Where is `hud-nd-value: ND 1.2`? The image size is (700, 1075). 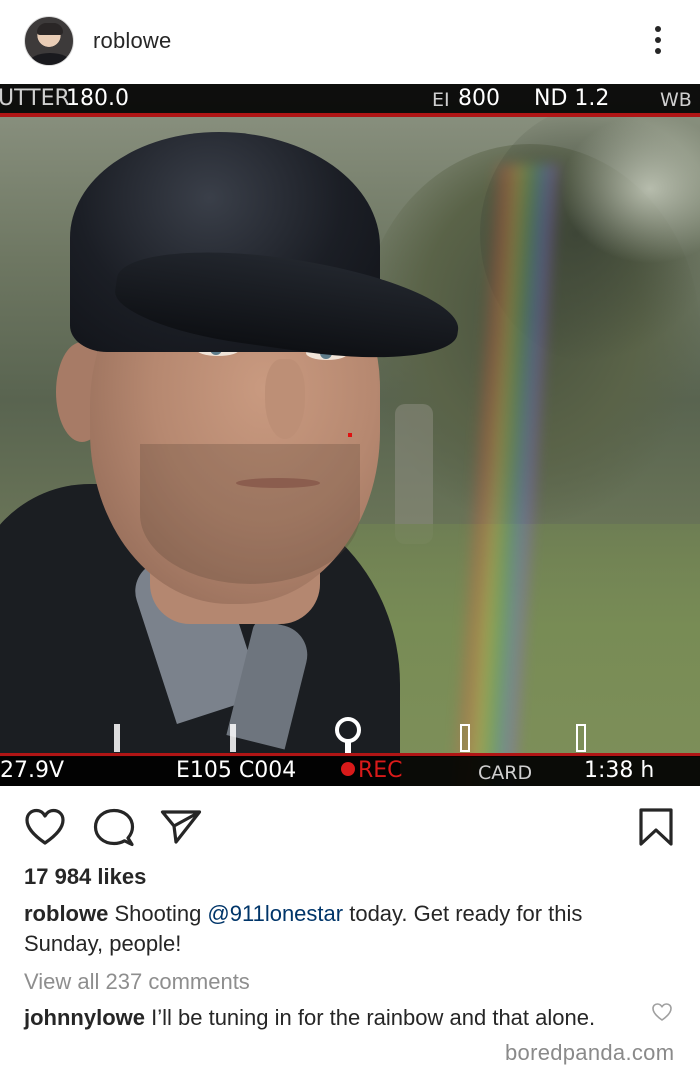 hud-nd-value: ND 1.2 is located at coordinates (572, 98).